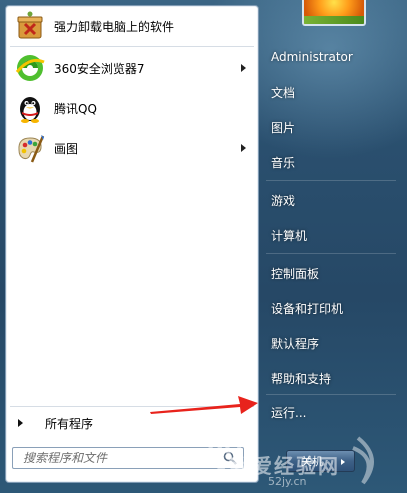 The image size is (407, 493). What do you see at coordinates (332, 127) in the screenshot?
I see `right-item-pictures: 图片` at bounding box center [332, 127].